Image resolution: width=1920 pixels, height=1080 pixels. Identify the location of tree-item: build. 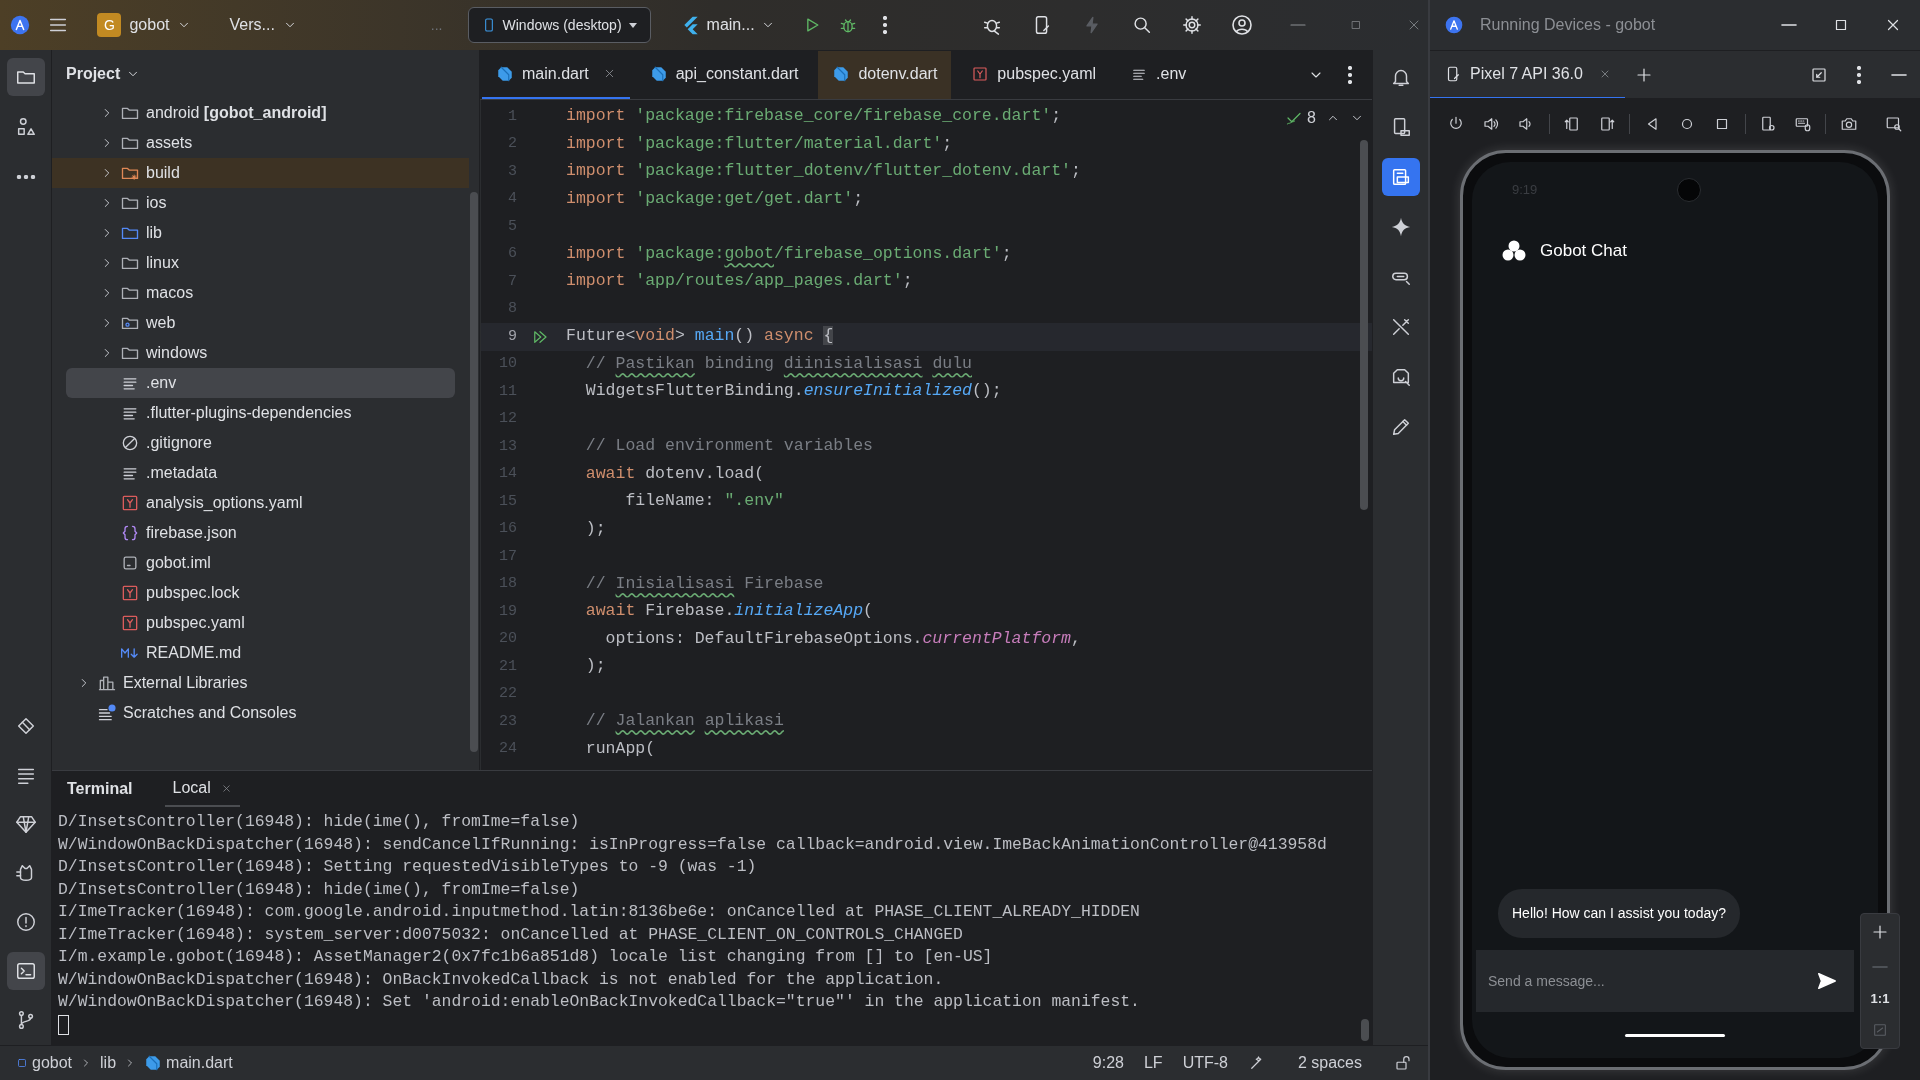
(260, 173).